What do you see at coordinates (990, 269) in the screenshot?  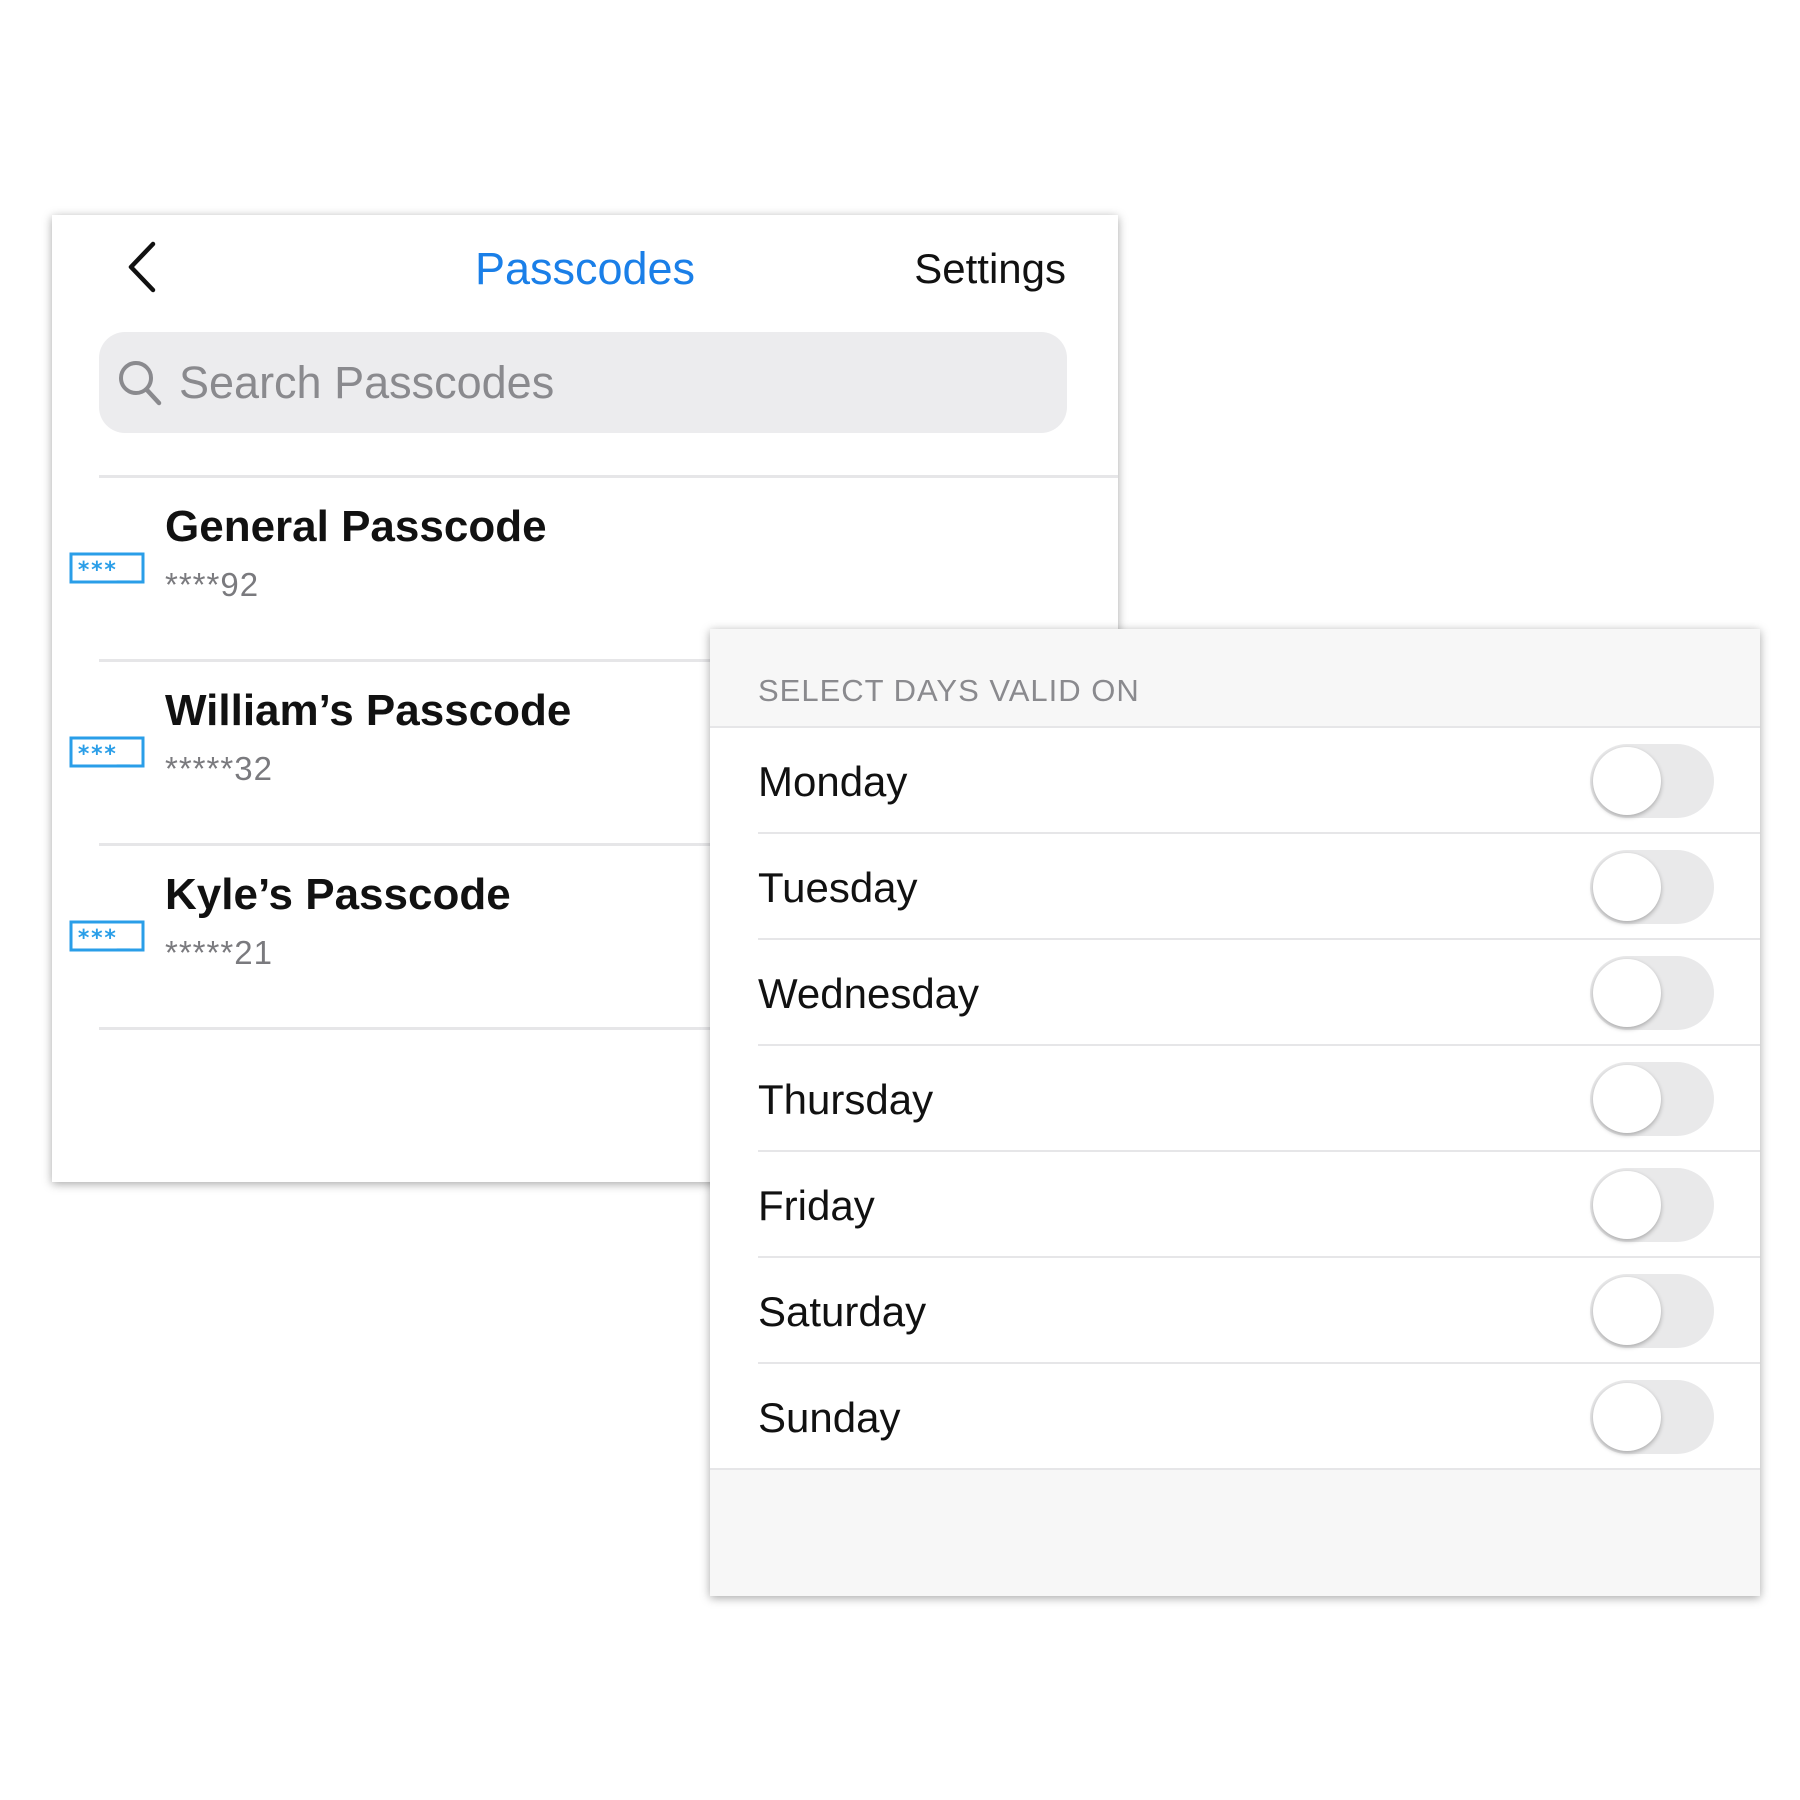 I see `settings-button: Settings` at bounding box center [990, 269].